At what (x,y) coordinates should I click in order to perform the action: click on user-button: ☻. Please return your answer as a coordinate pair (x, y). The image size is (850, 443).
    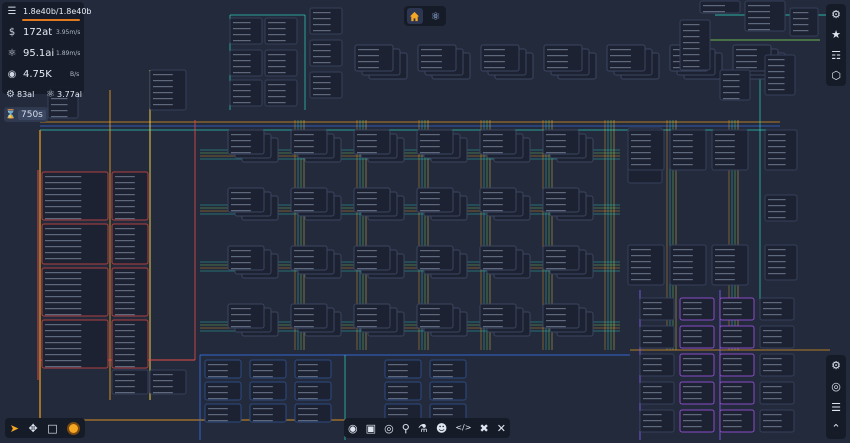
    Looking at the image, I should click on (441, 428).